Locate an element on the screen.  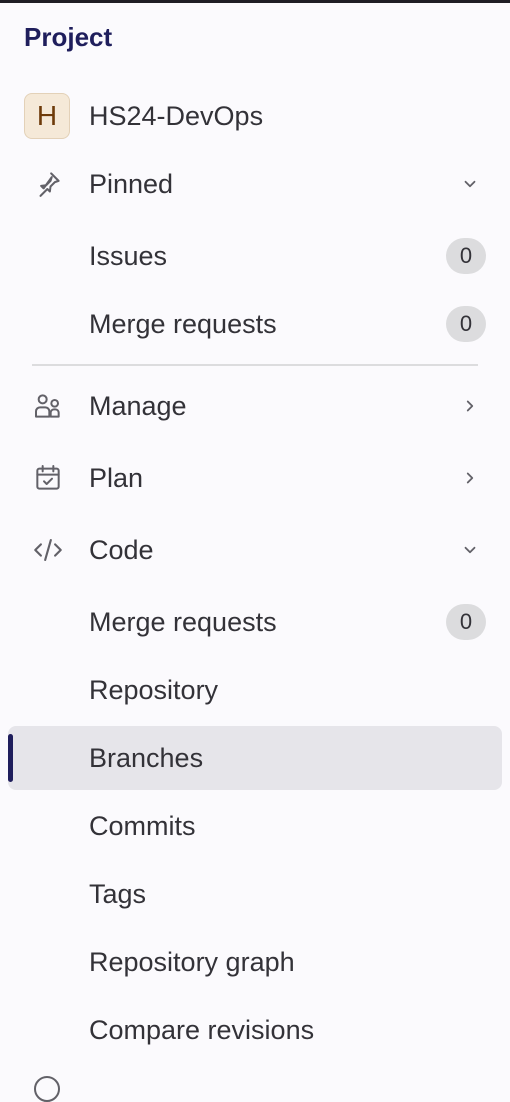
sidebar-item-code: Code is located at coordinates (255, 550).